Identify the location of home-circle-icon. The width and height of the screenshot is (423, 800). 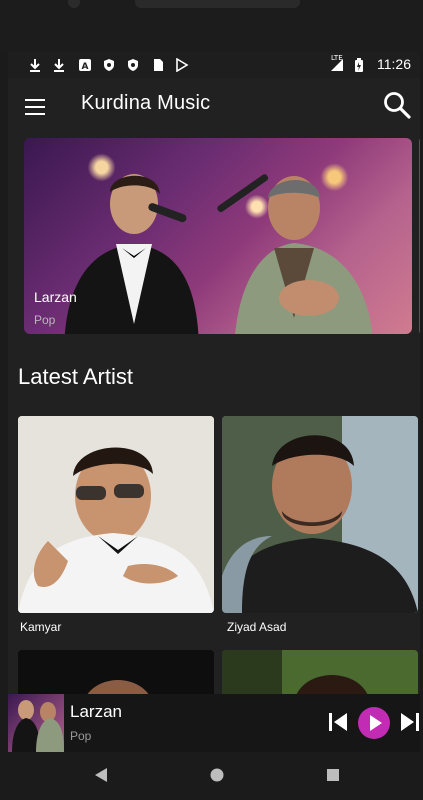
(217, 775).